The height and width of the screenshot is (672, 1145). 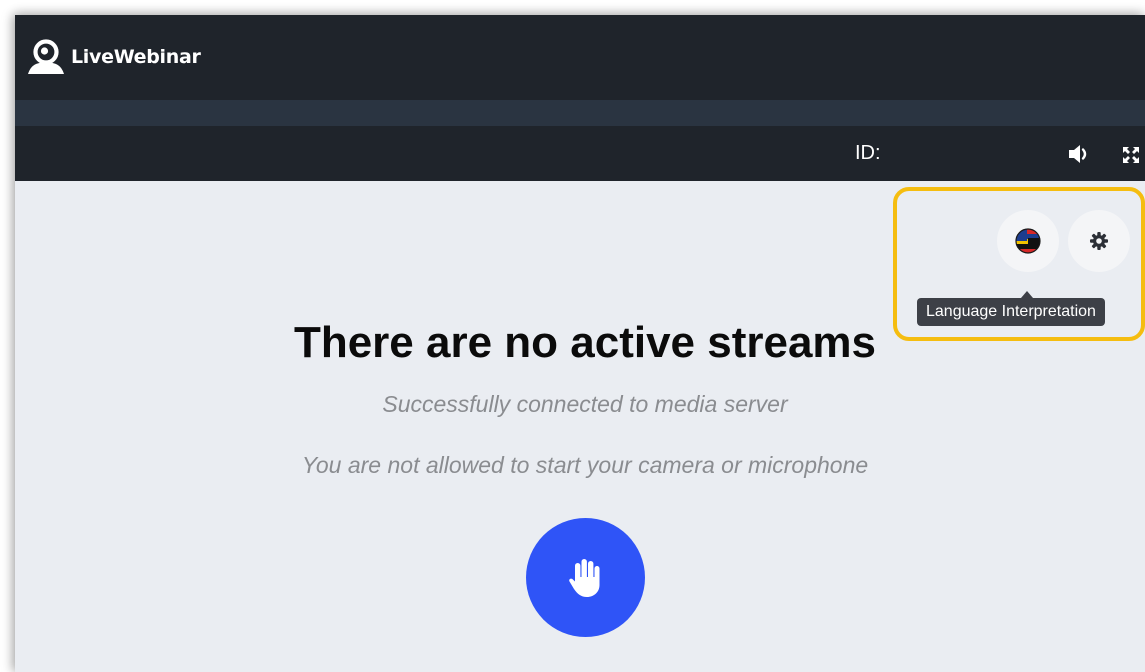 What do you see at coordinates (1131, 155) in the screenshot?
I see `fullscreen-icon` at bounding box center [1131, 155].